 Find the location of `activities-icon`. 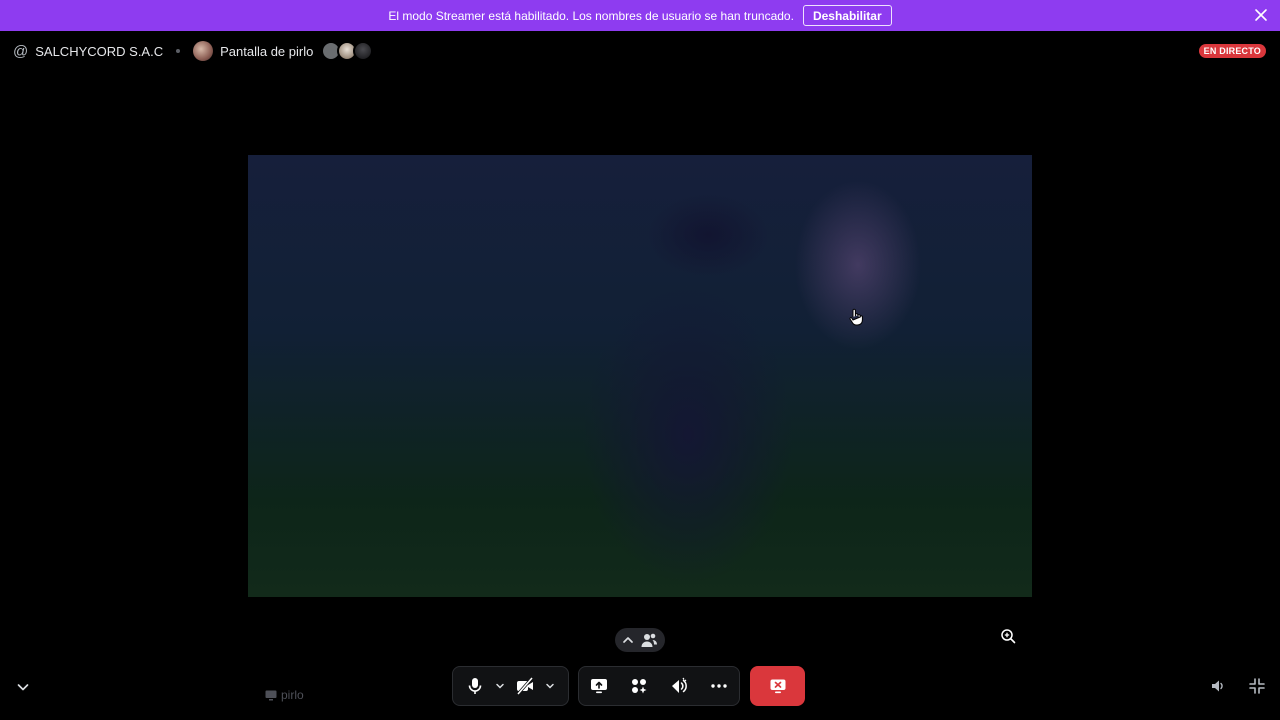

activities-icon is located at coordinates (639, 686).